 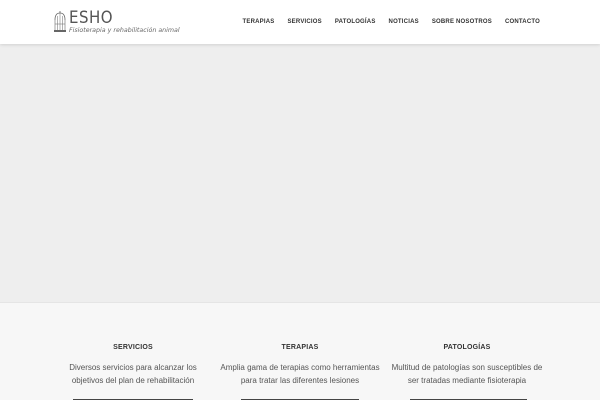 I want to click on feature-description-line: para tratar las diferentes lesiones, so click(x=300, y=380).